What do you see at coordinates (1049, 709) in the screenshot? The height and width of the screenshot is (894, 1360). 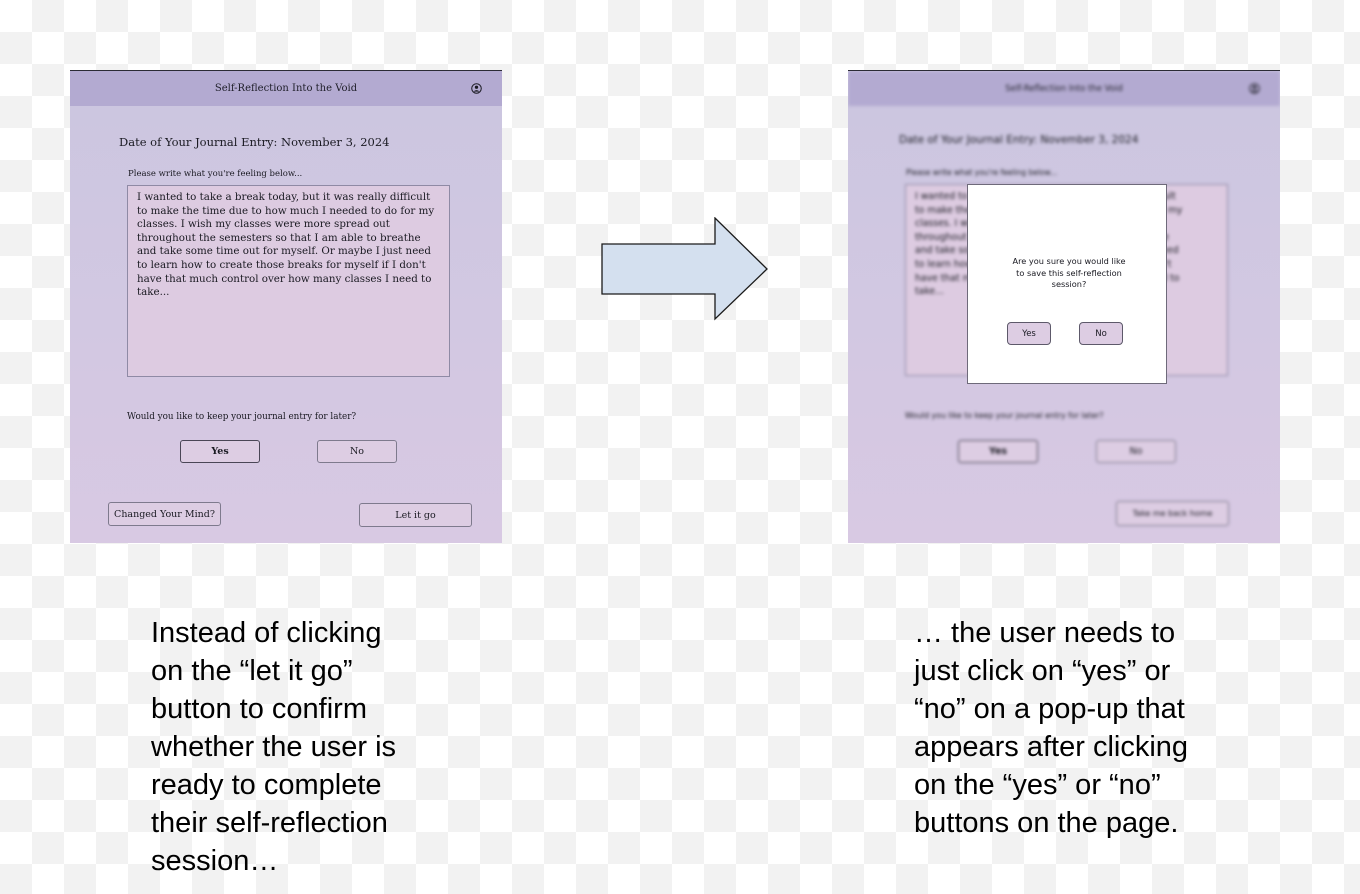 I see `caption-line: “no” on a pop-up that` at bounding box center [1049, 709].